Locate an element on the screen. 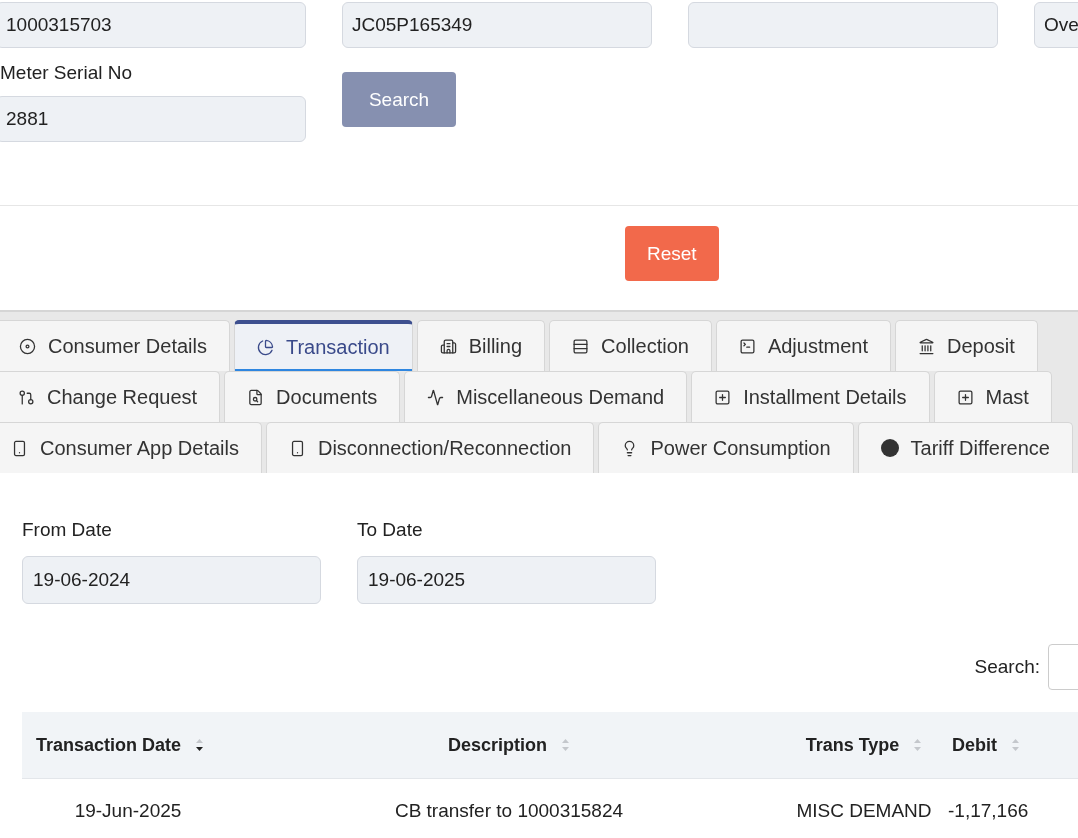 This screenshot has height=838, width=1078. tab: Consumer Details is located at coordinates (115, 345).